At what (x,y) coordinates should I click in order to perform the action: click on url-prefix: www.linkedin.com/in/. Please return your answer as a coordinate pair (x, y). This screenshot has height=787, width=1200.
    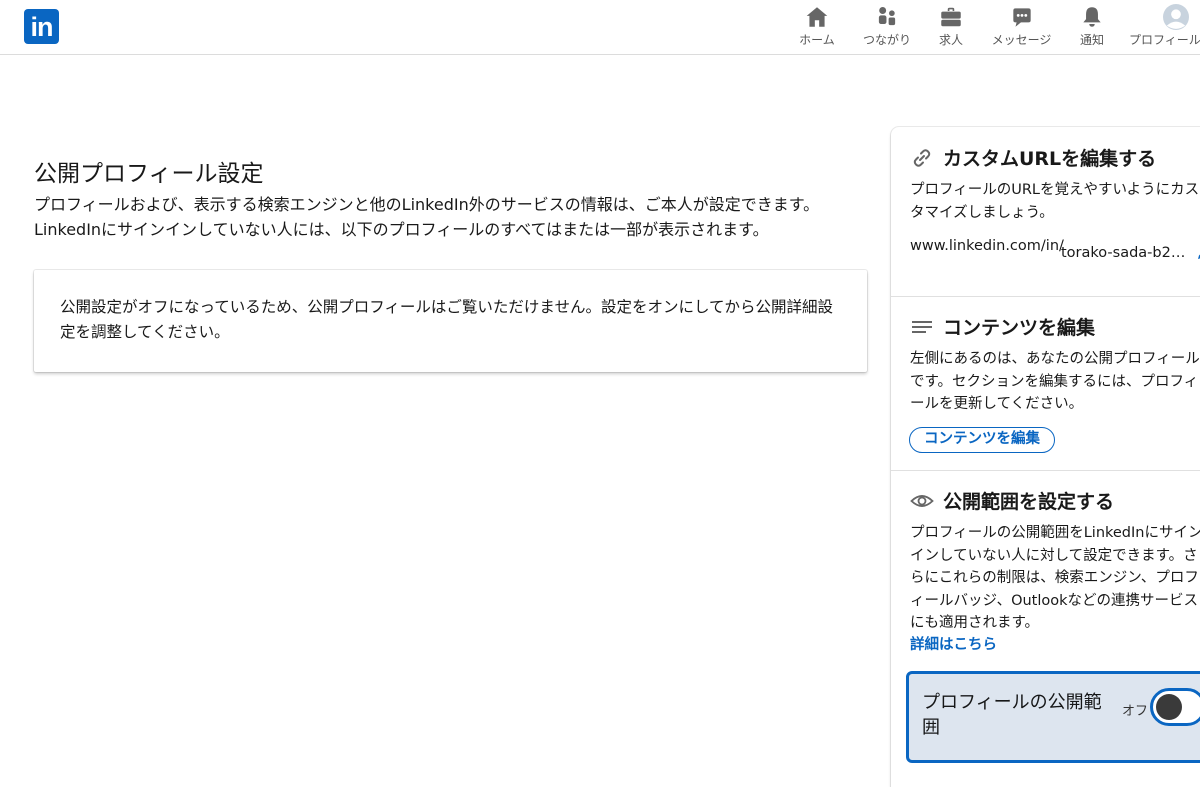
    Looking at the image, I should click on (987, 246).